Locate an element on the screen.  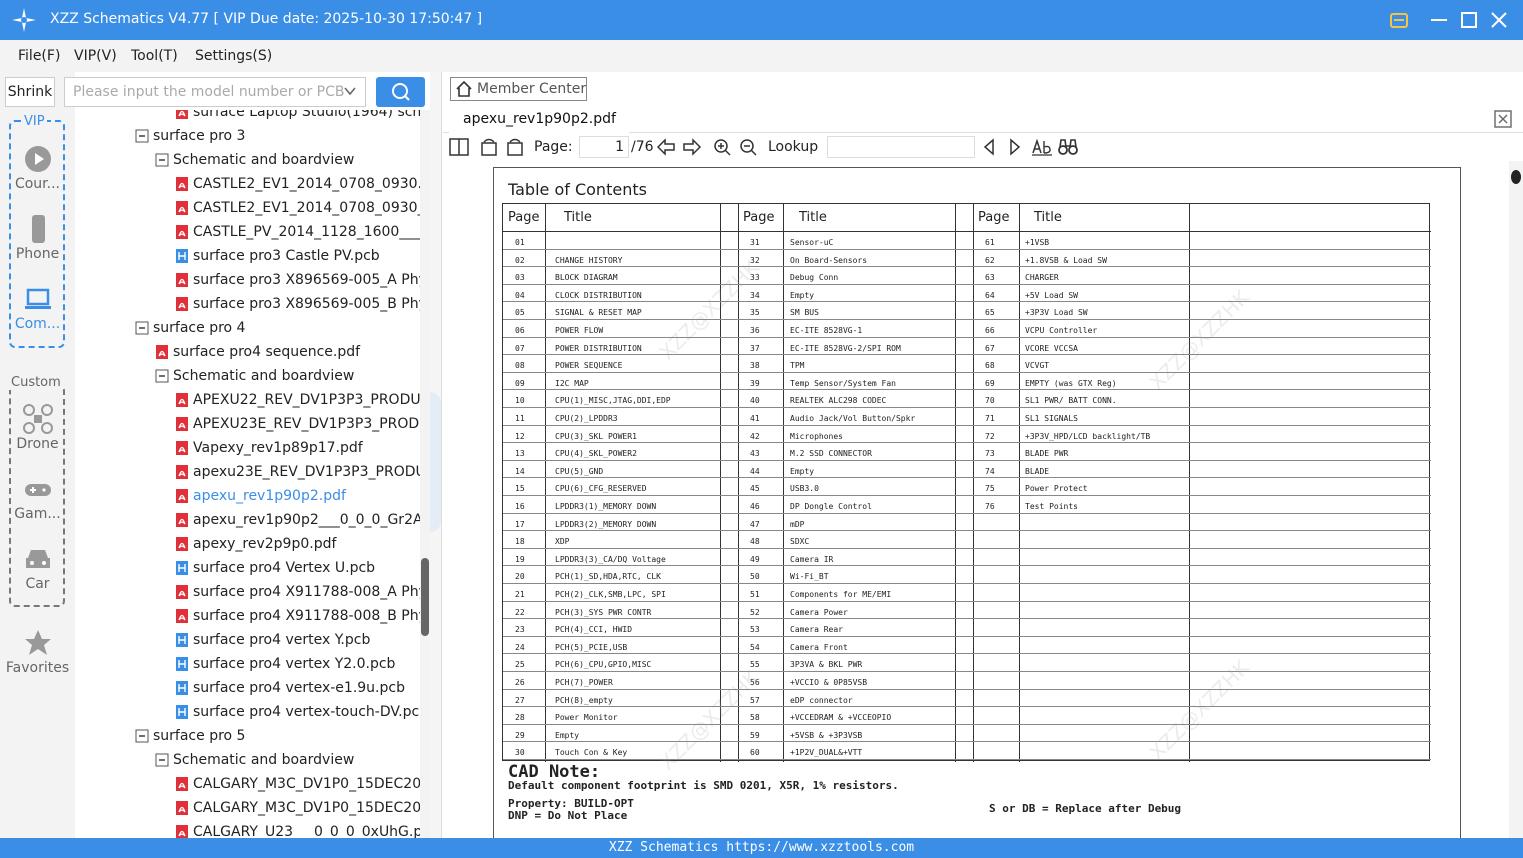
nav-drone: Drone is located at coordinates (37, 434).